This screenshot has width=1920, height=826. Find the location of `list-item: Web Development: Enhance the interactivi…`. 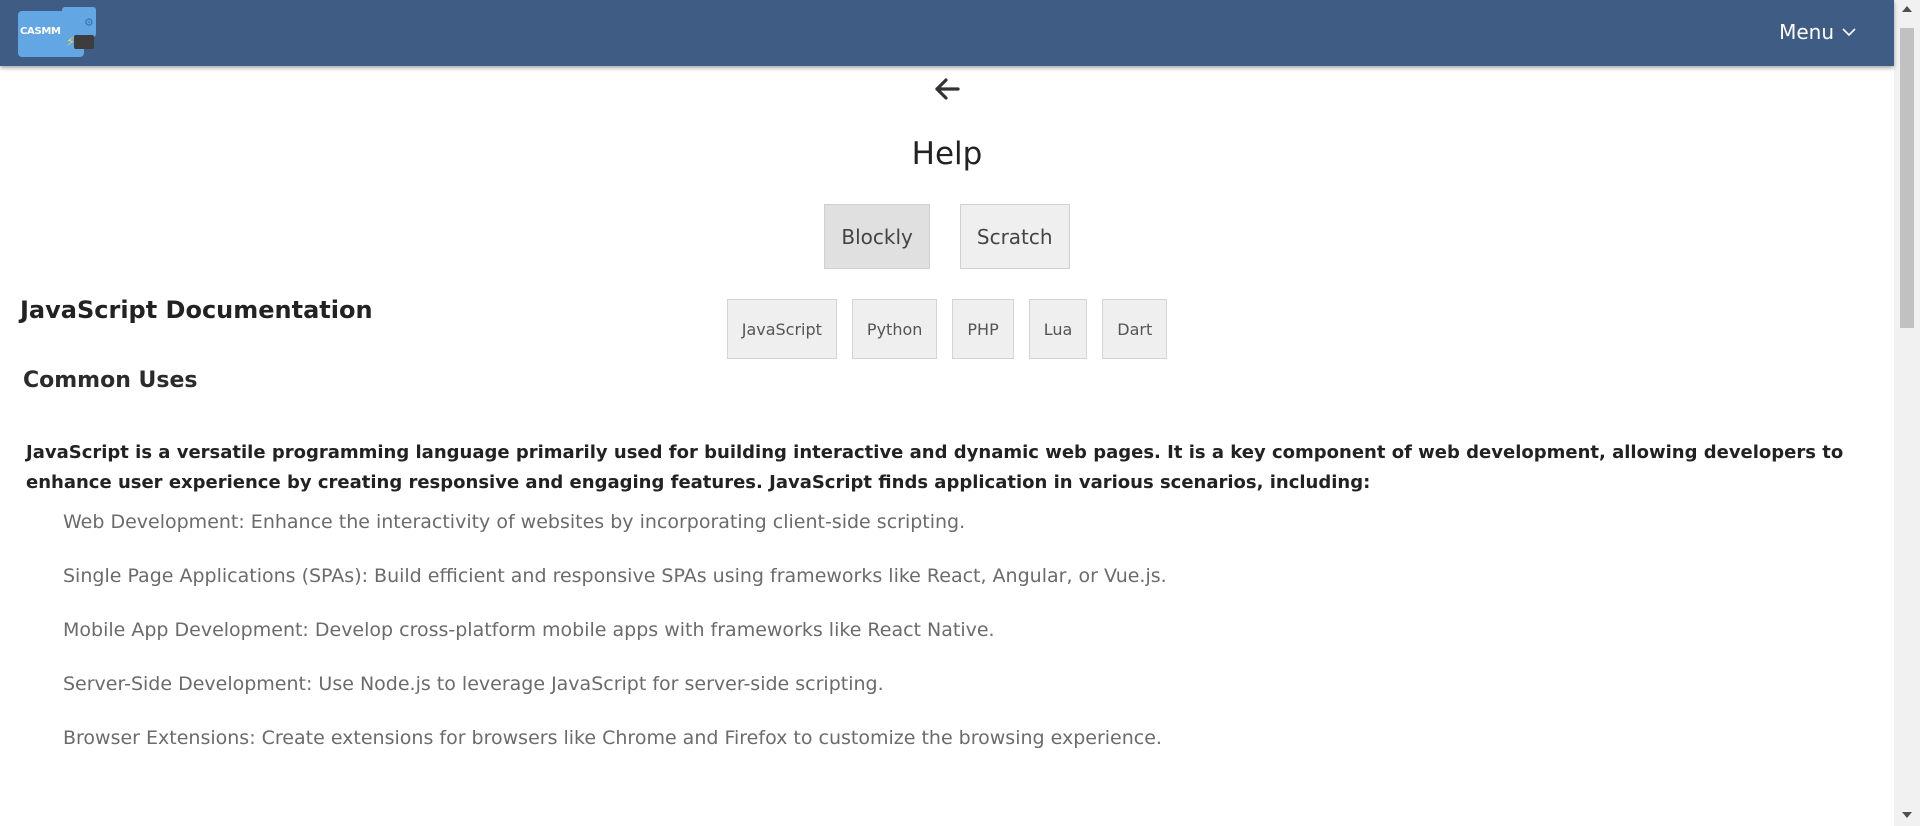

list-item: Web Development: Enhance the interactivi… is located at coordinates (514, 522).